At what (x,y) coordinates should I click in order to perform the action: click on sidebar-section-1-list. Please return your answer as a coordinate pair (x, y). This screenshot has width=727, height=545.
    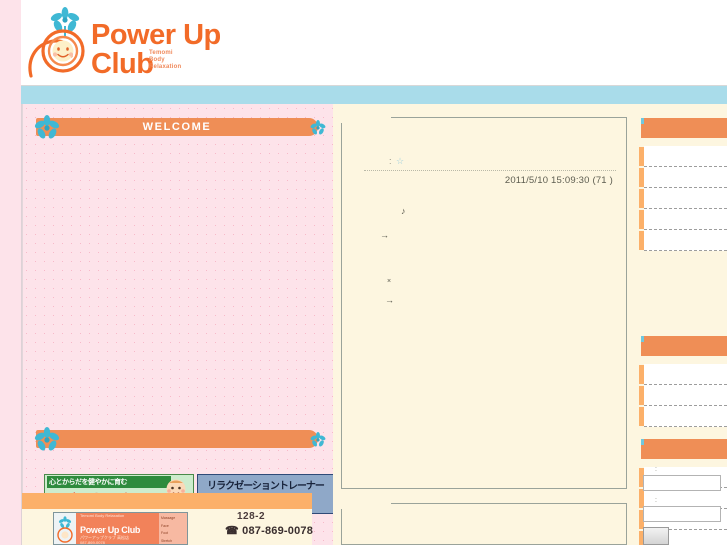
    Looking at the image, I should click on (683, 198).